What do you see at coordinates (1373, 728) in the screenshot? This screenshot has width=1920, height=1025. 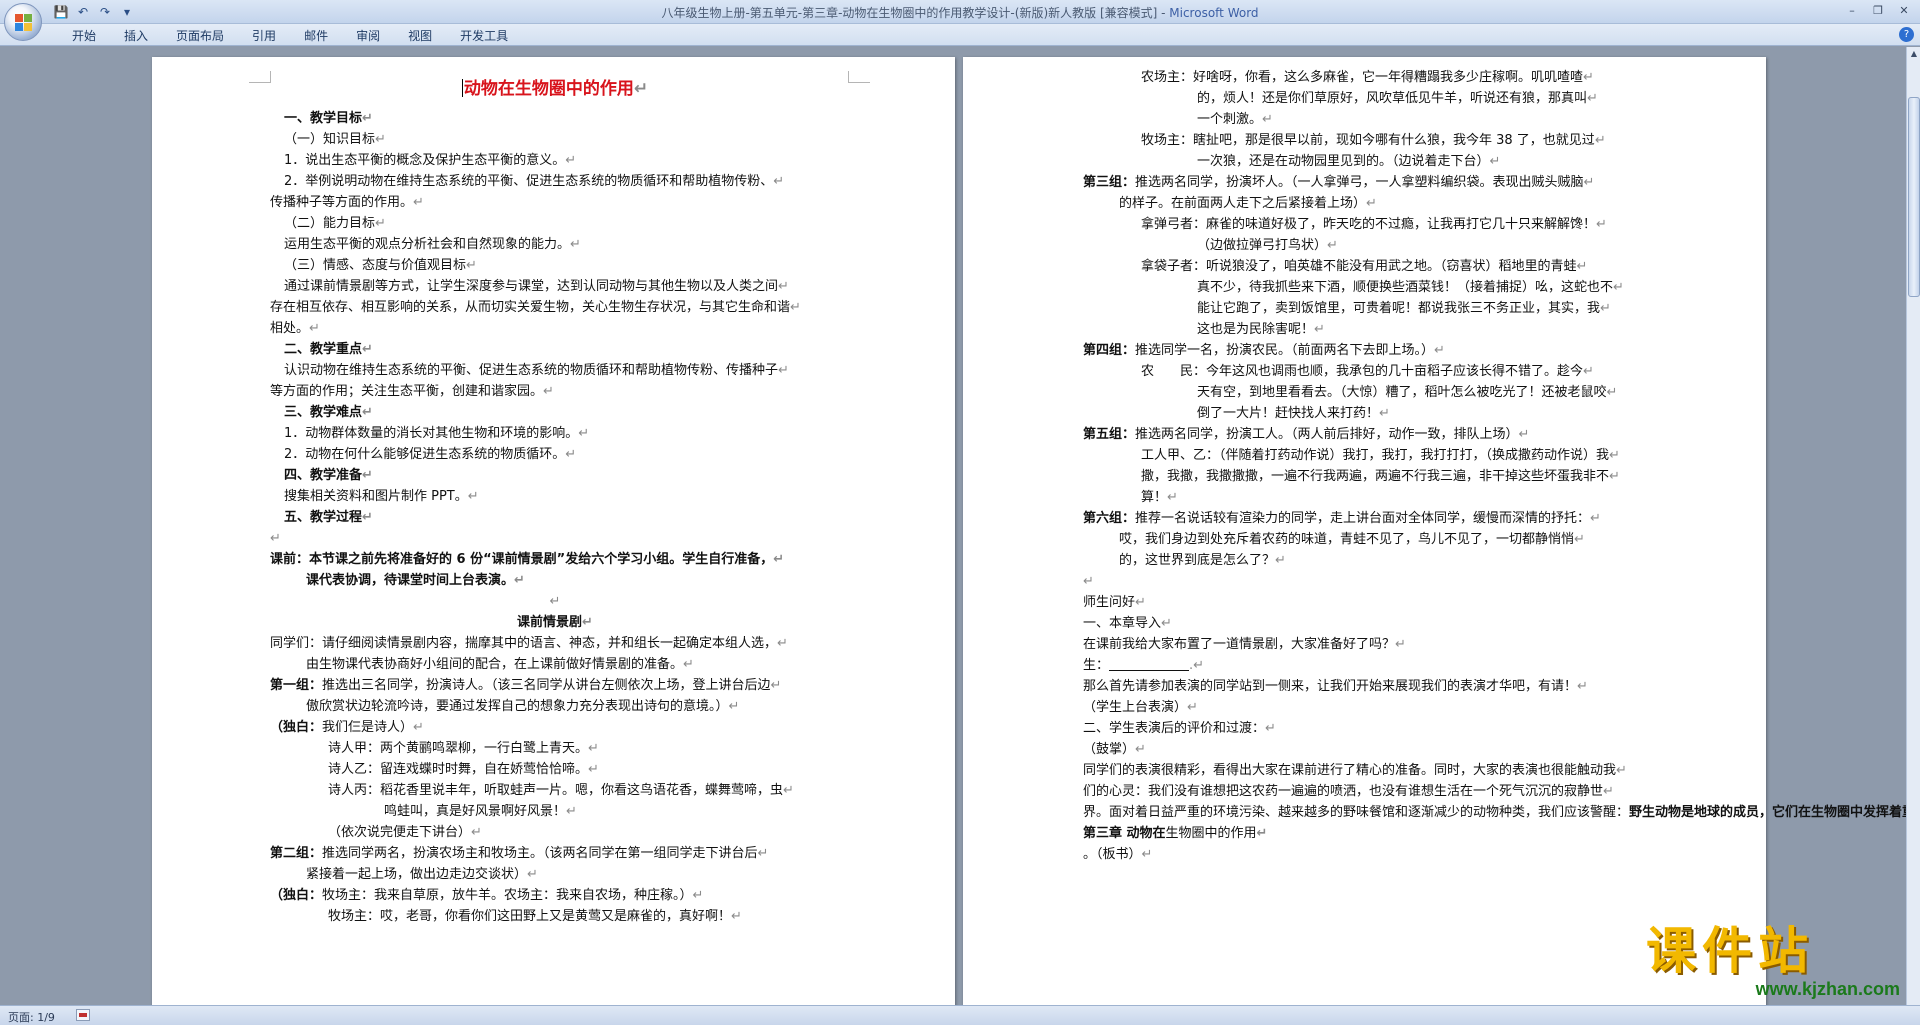 I see `text-line: 二、学生表演后的评价和过渡：↵` at bounding box center [1373, 728].